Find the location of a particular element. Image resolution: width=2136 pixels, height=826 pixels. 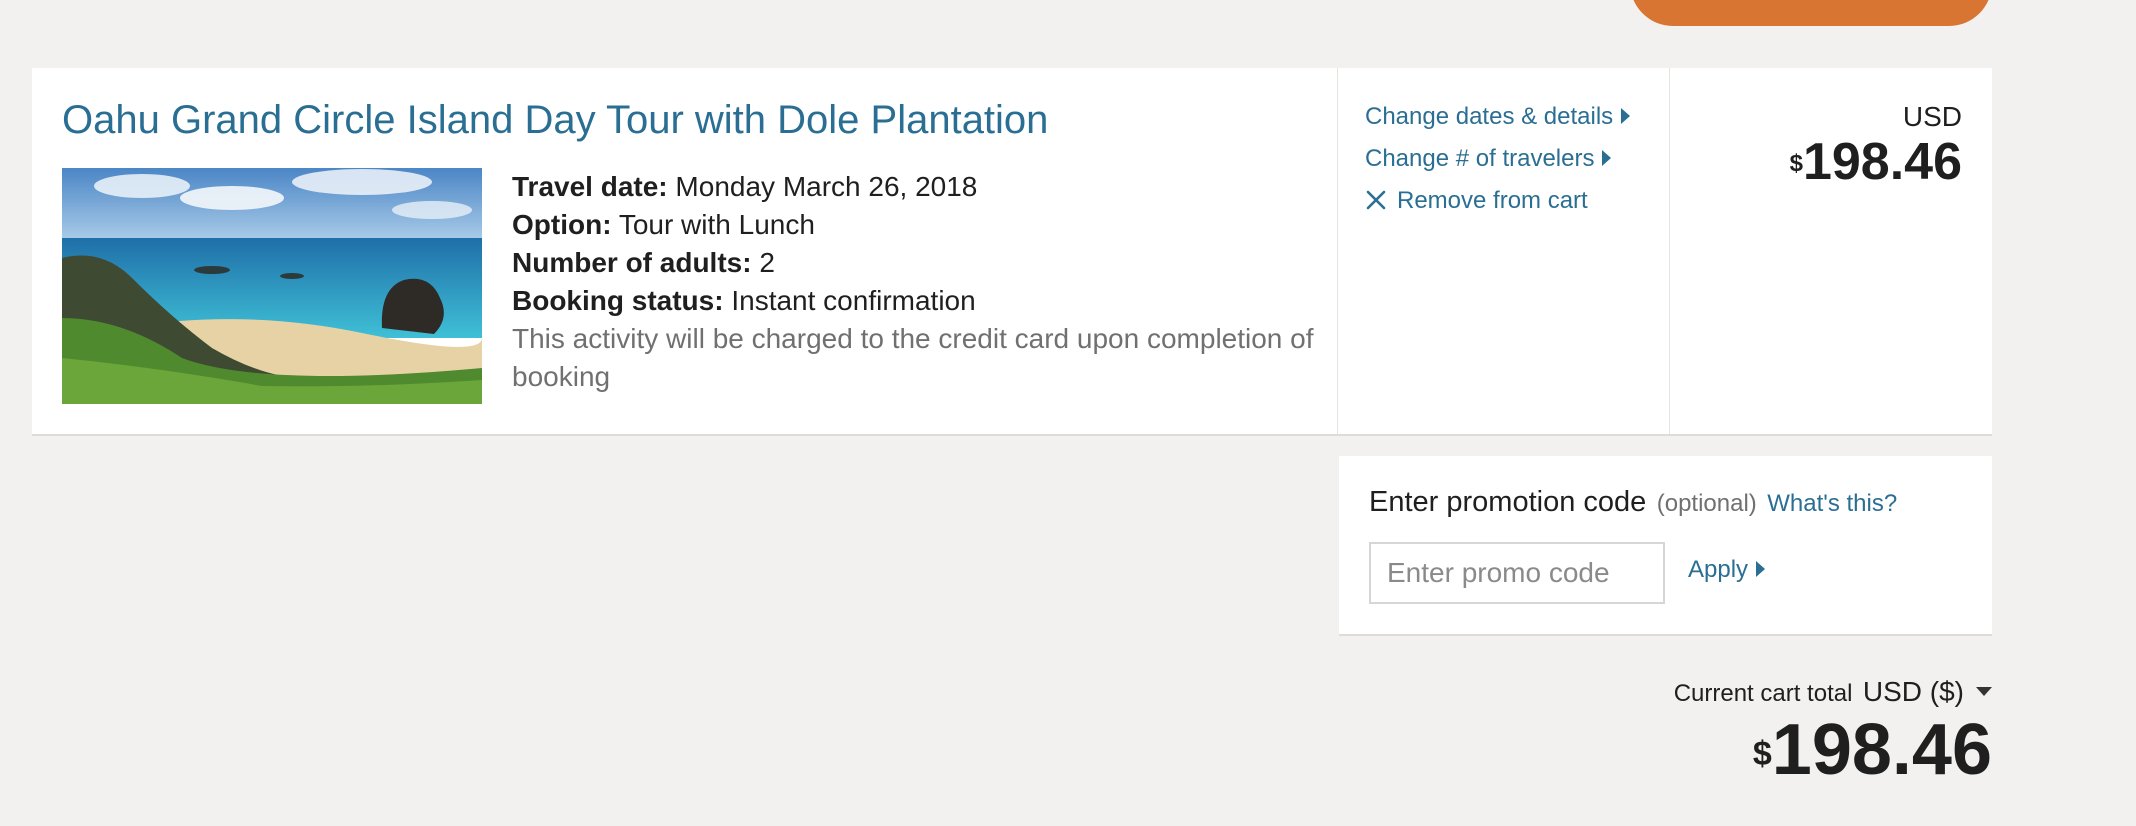

cart-total-value: 198.46 is located at coordinates (1881, 750).